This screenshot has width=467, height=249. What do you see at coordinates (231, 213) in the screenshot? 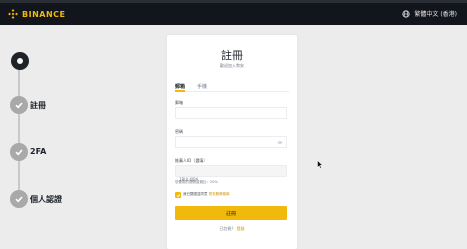
I see `register-button: 註冊` at bounding box center [231, 213].